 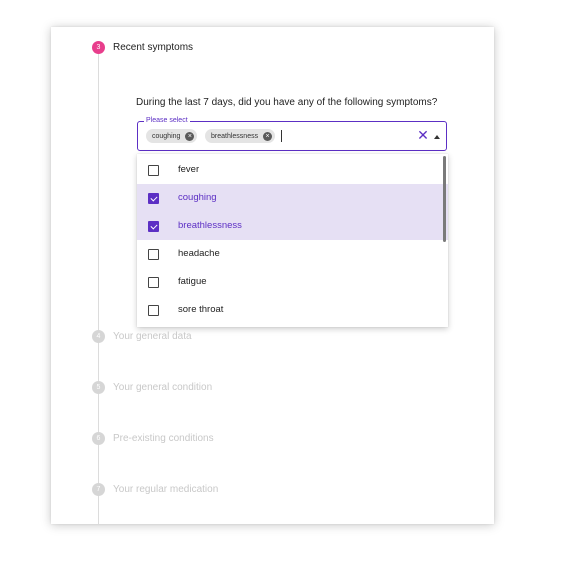 I want to click on step-5-number: 5, so click(x=98, y=387).